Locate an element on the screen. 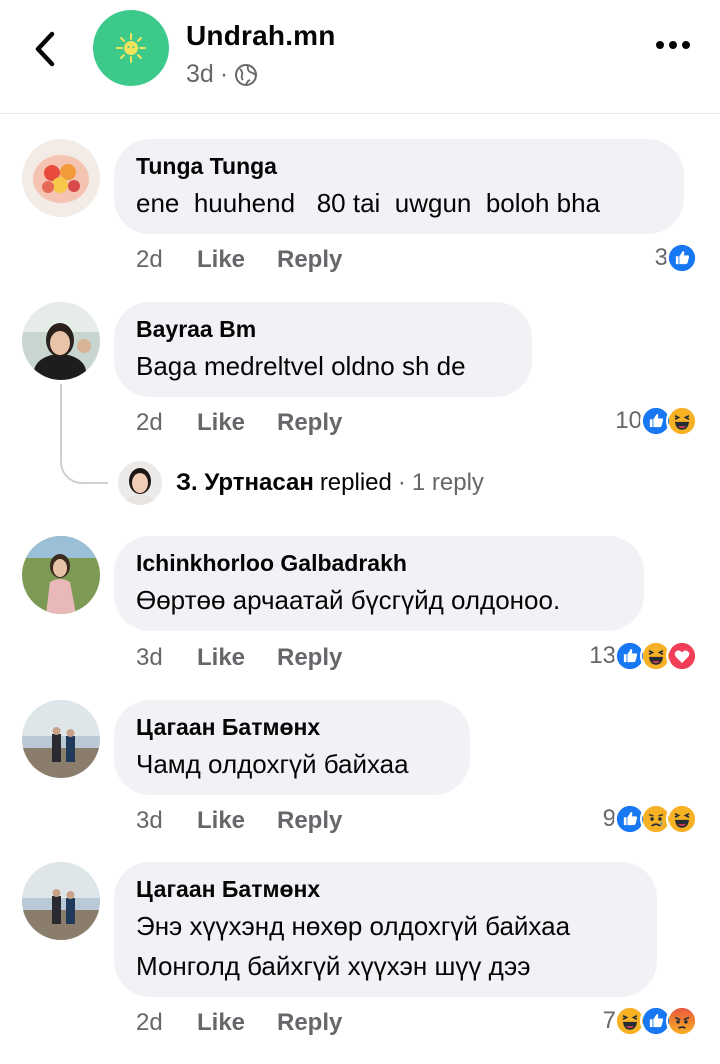  replier-name: З. Уртнасан is located at coordinates (245, 483).